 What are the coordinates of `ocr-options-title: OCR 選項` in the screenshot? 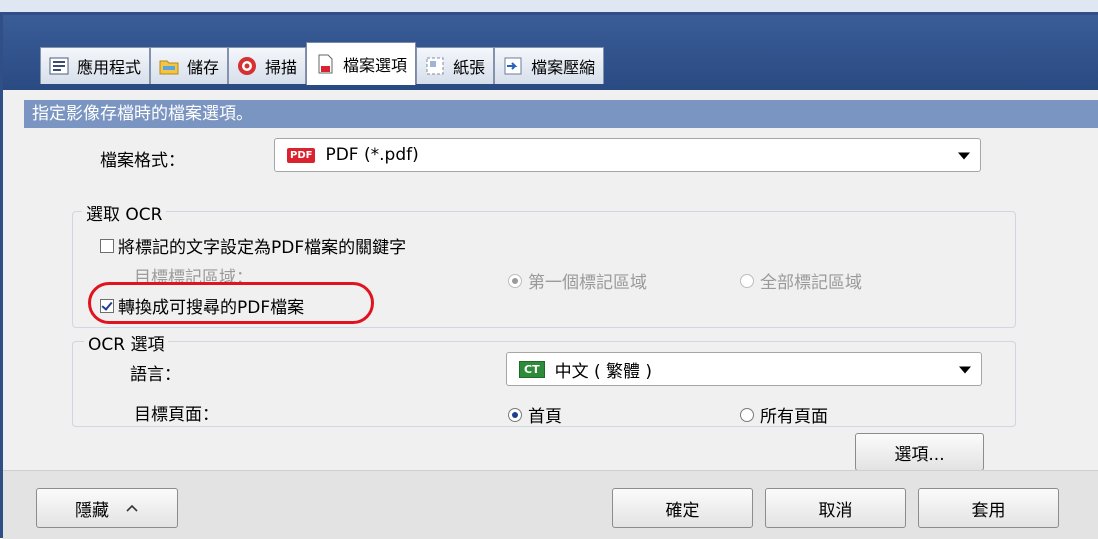 It's located at (126, 342).